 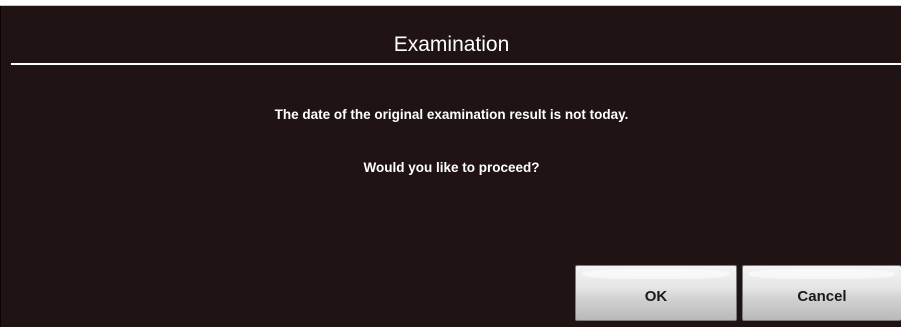 I want to click on ok-button: OK, so click(x=656, y=293).